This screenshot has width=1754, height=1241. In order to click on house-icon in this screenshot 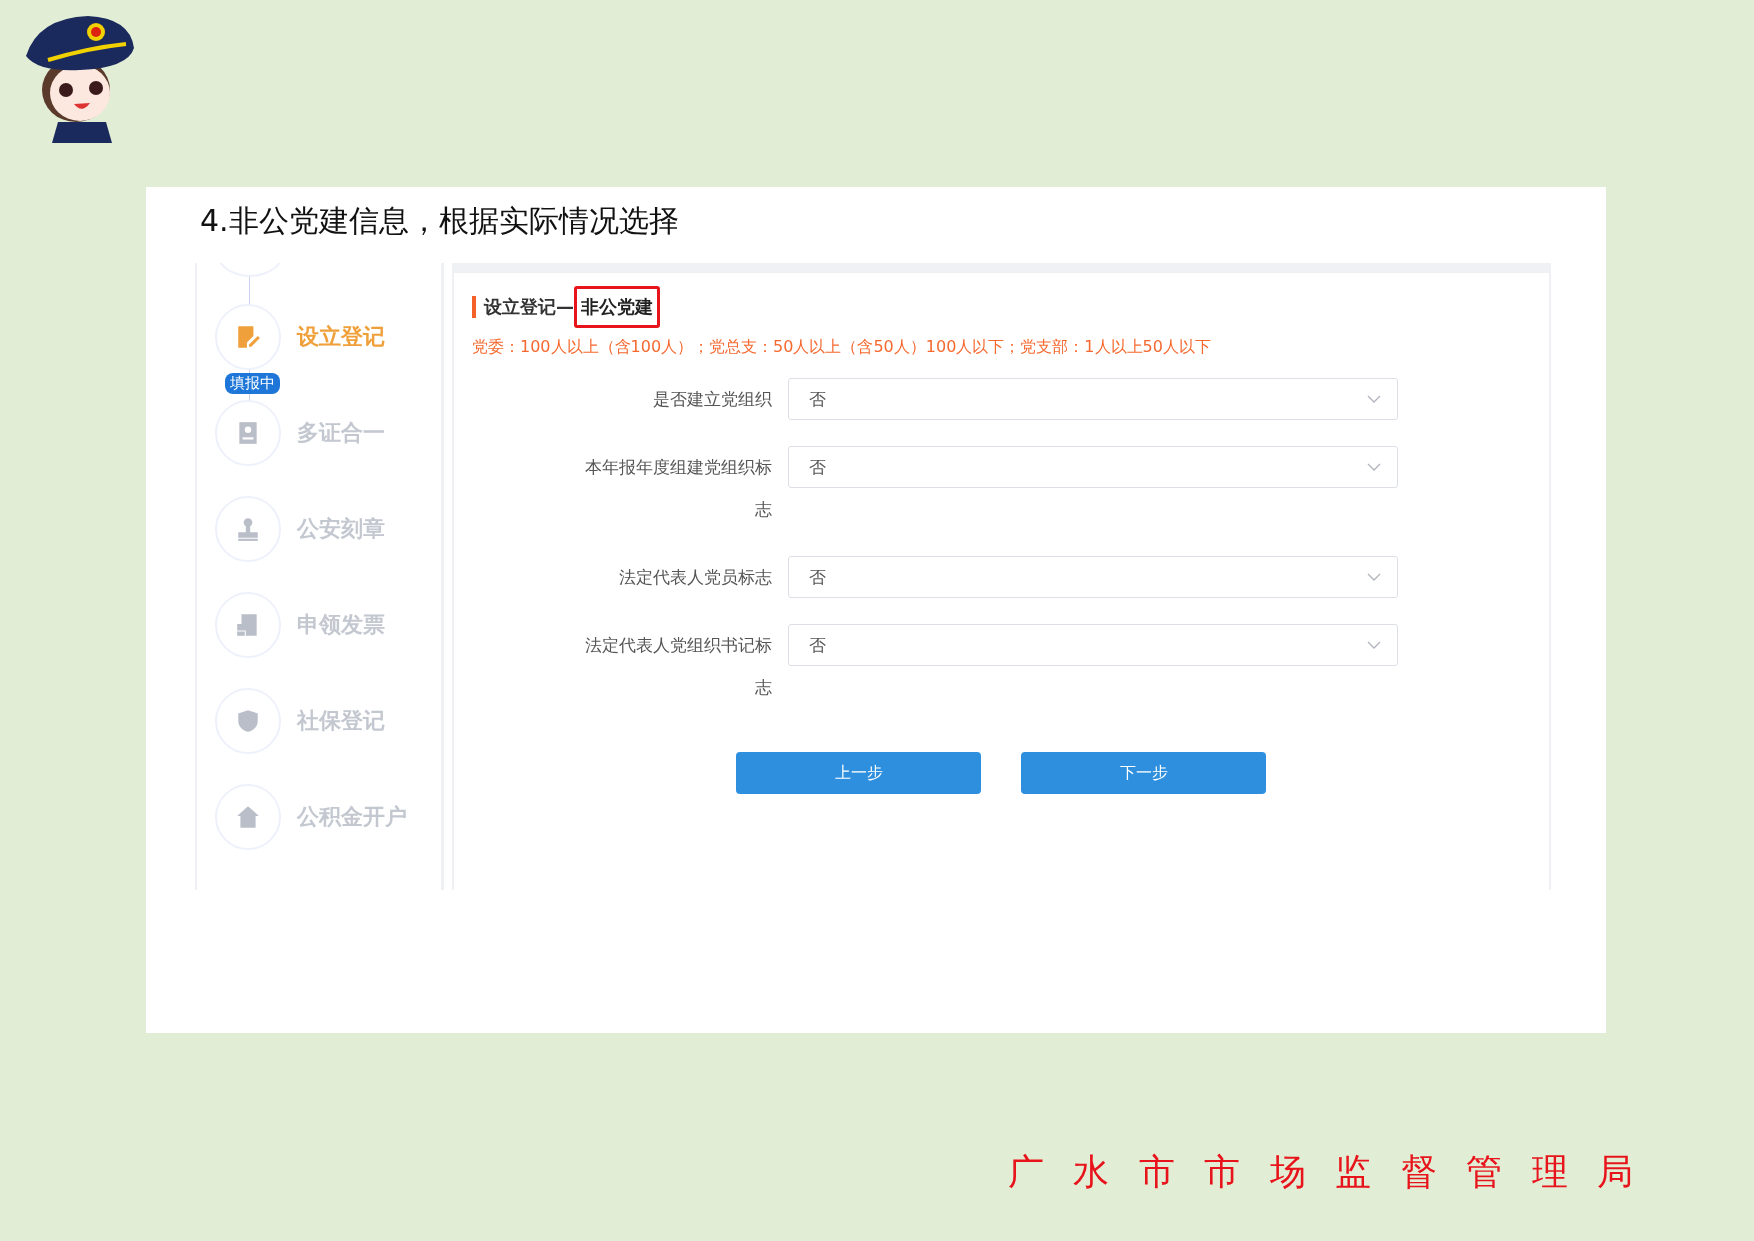, I will do `click(248, 817)`.